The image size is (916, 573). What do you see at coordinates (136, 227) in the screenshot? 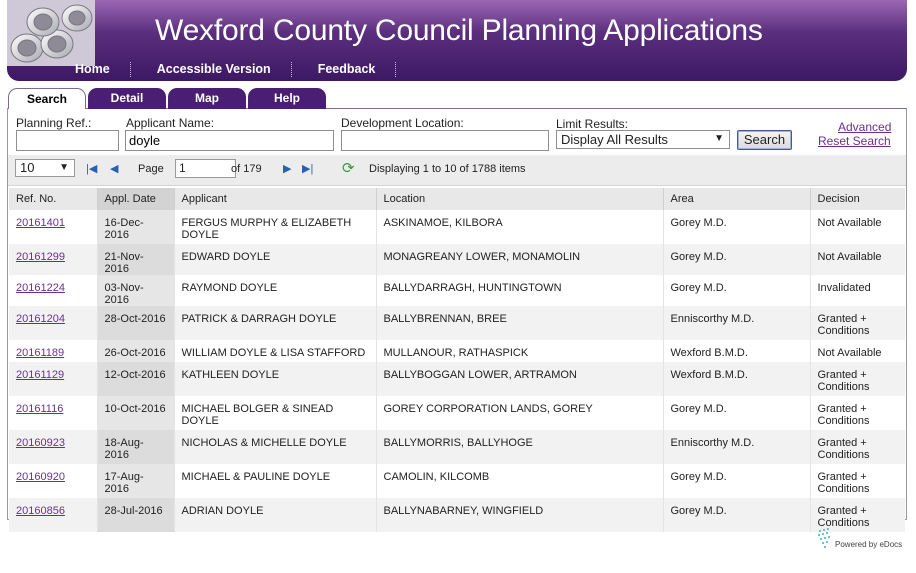
I see `cell-date: 16-Dec-2016` at bounding box center [136, 227].